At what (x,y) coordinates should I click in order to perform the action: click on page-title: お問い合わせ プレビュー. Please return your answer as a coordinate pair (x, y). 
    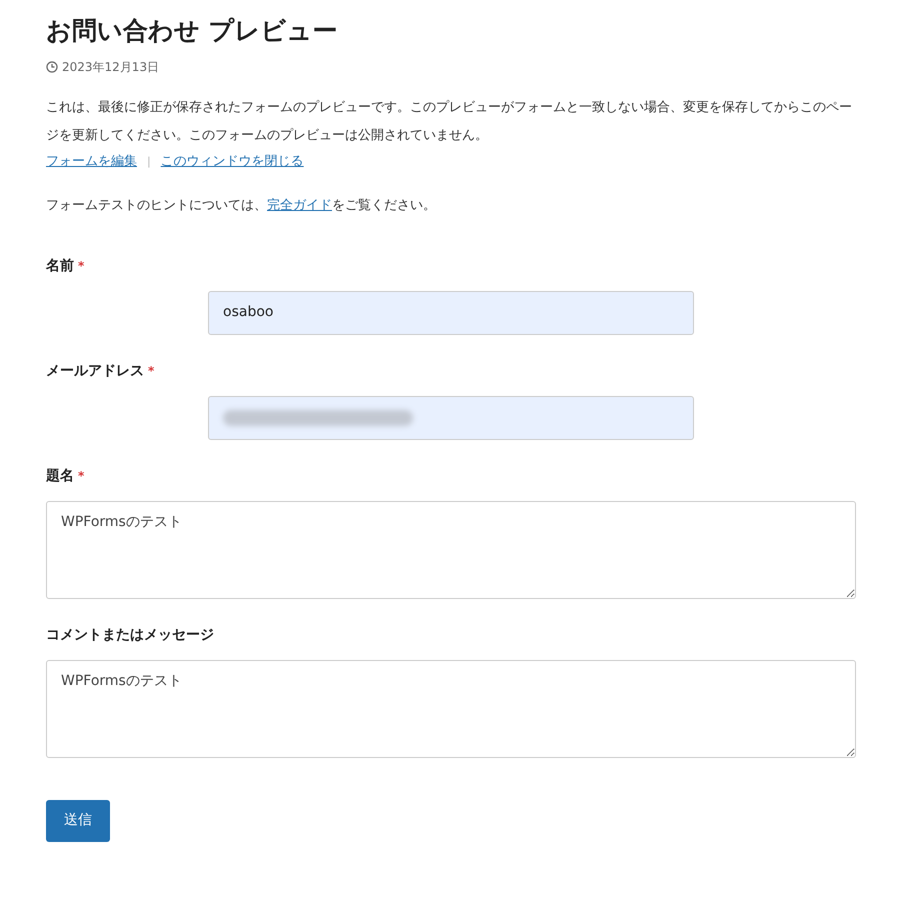
    Looking at the image, I should click on (192, 31).